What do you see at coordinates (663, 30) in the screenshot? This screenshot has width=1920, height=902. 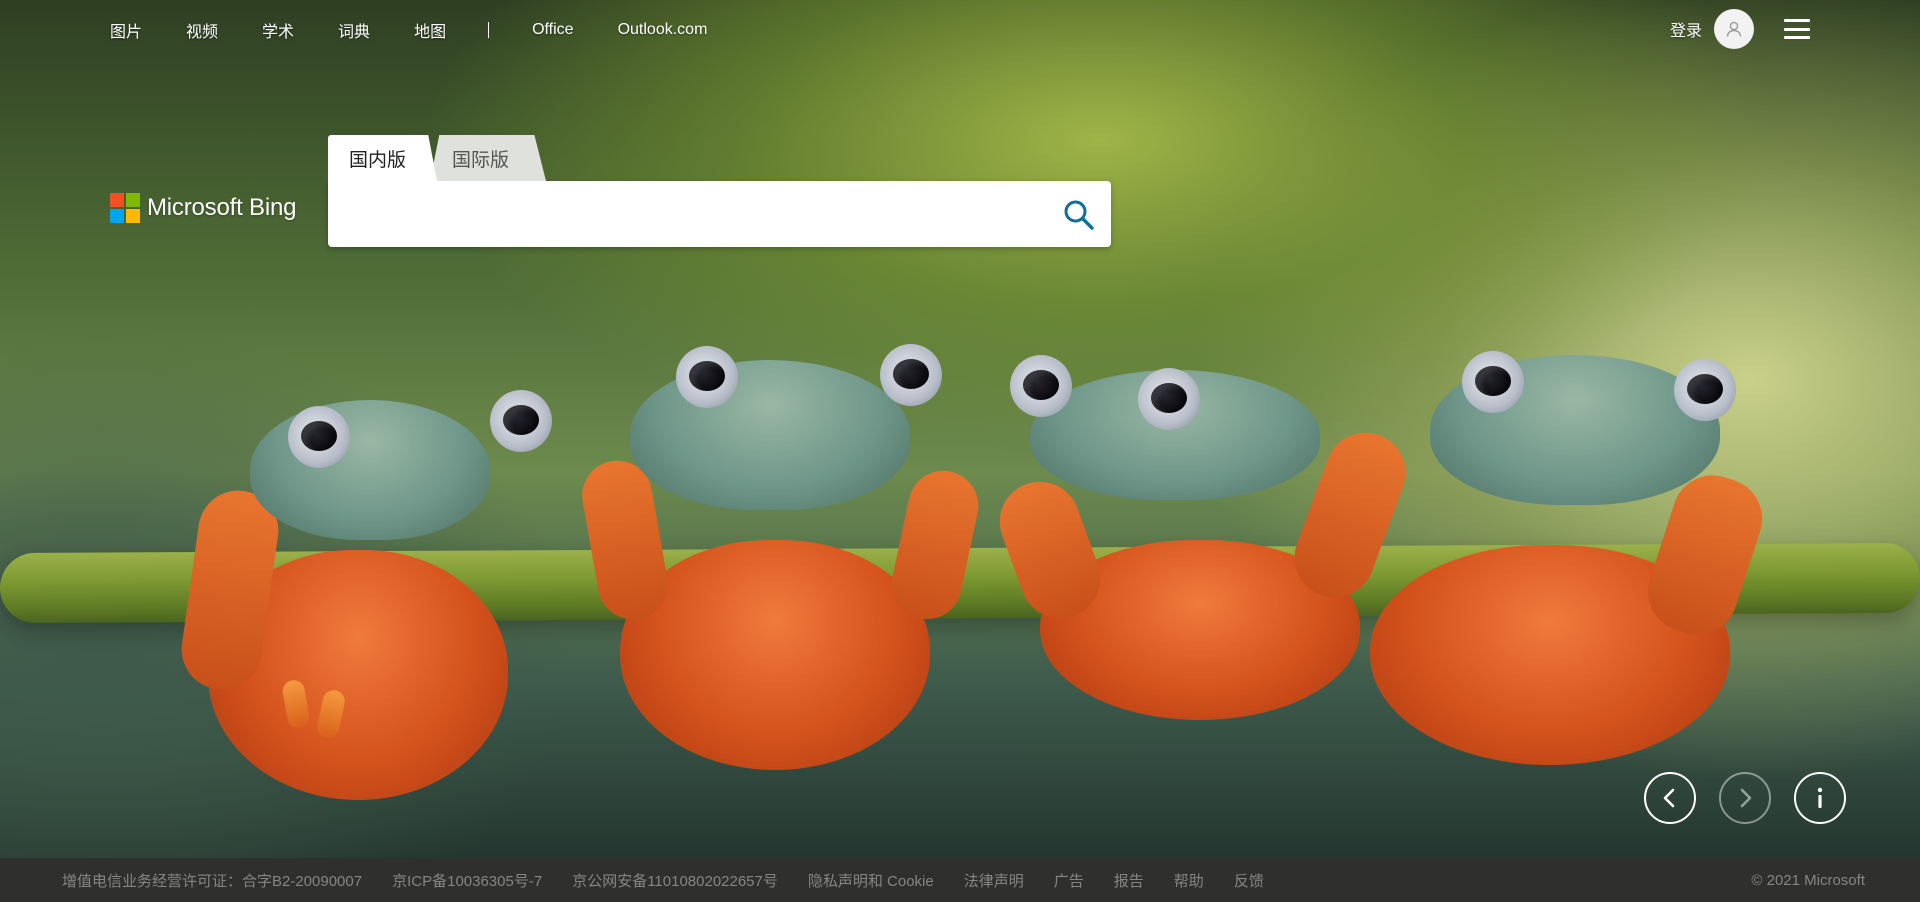 I see `nav-link-outlook: Outlook.com` at bounding box center [663, 30].